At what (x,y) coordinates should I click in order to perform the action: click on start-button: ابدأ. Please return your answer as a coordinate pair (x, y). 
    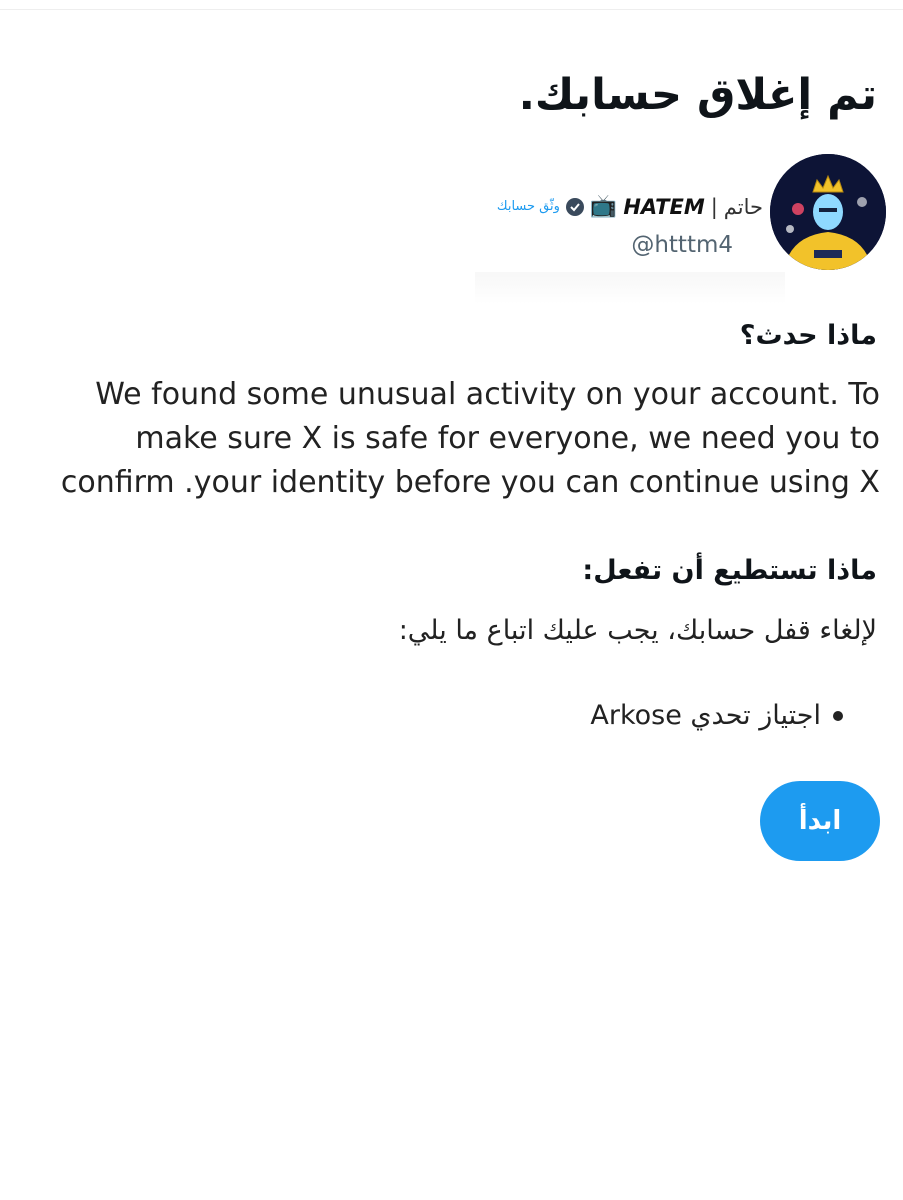
    Looking at the image, I should click on (820, 821).